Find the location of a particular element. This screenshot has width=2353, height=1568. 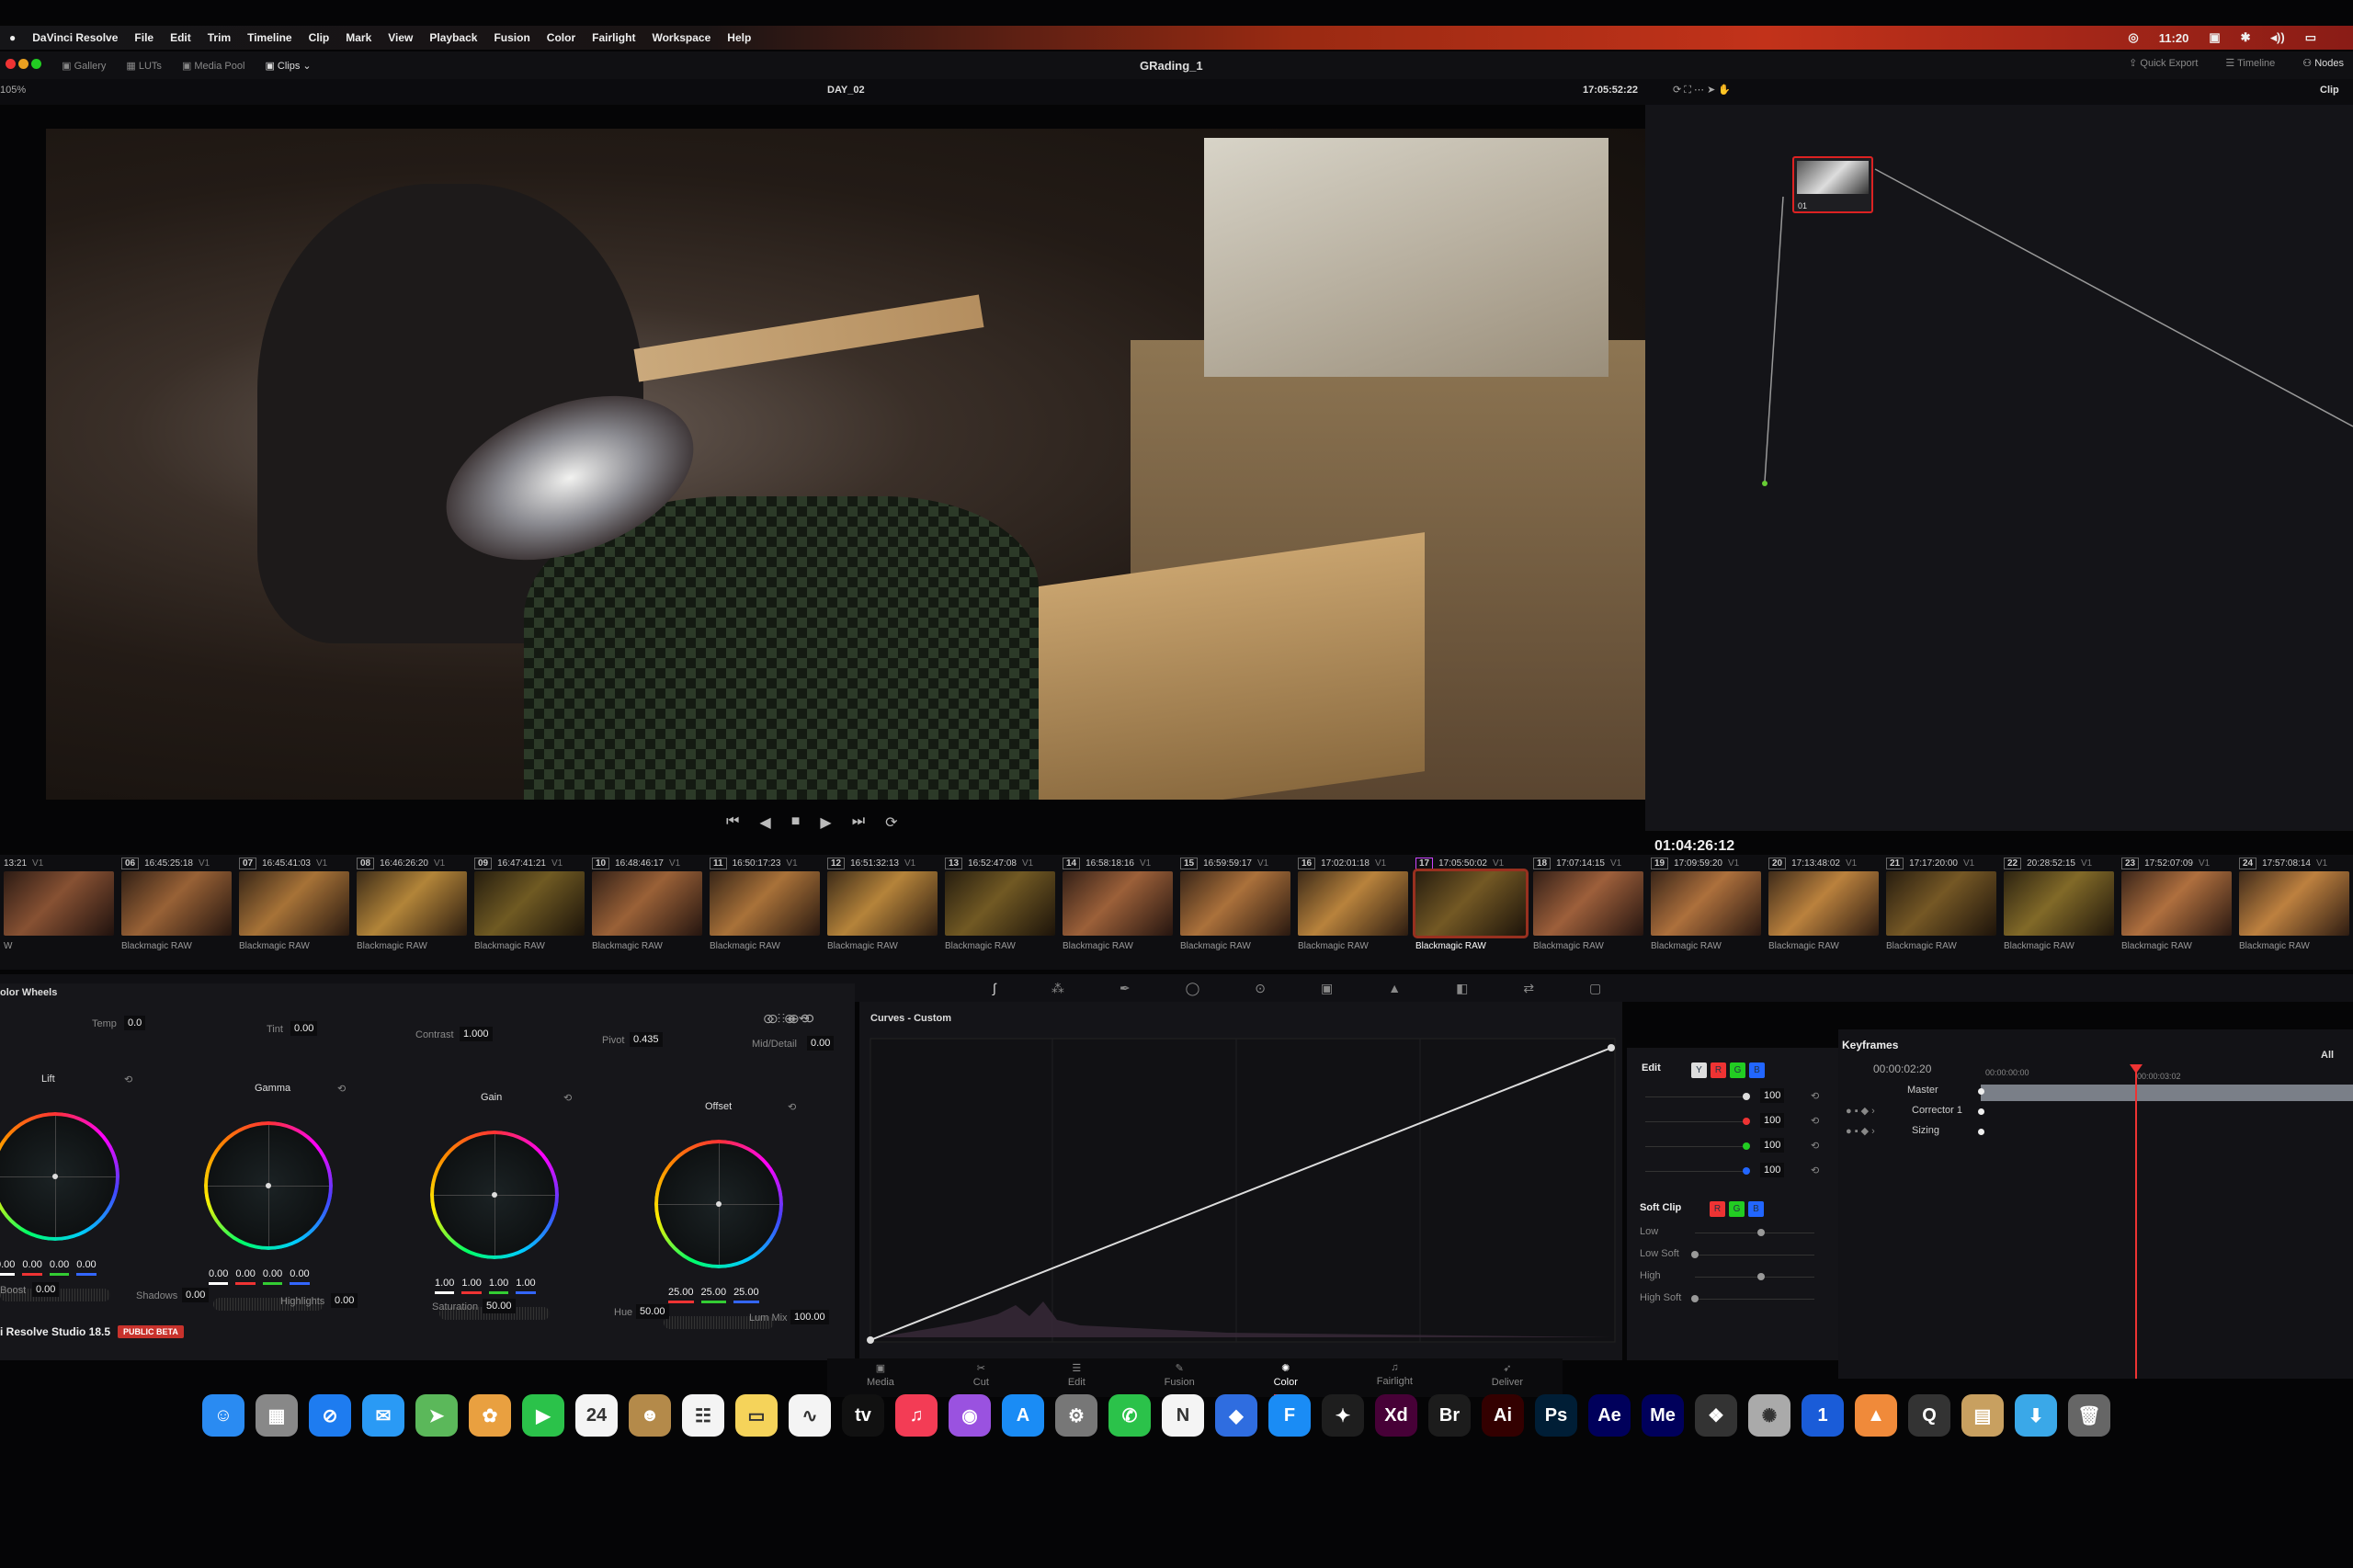

wheel-center-handle is located at coordinates (55, 1176).